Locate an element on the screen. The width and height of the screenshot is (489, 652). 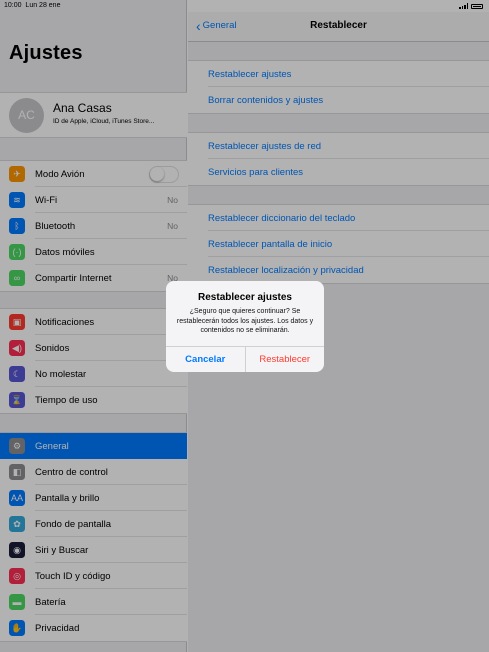
alert-buttons: Cancelar Restablecer is located at coordinates (245, 359).